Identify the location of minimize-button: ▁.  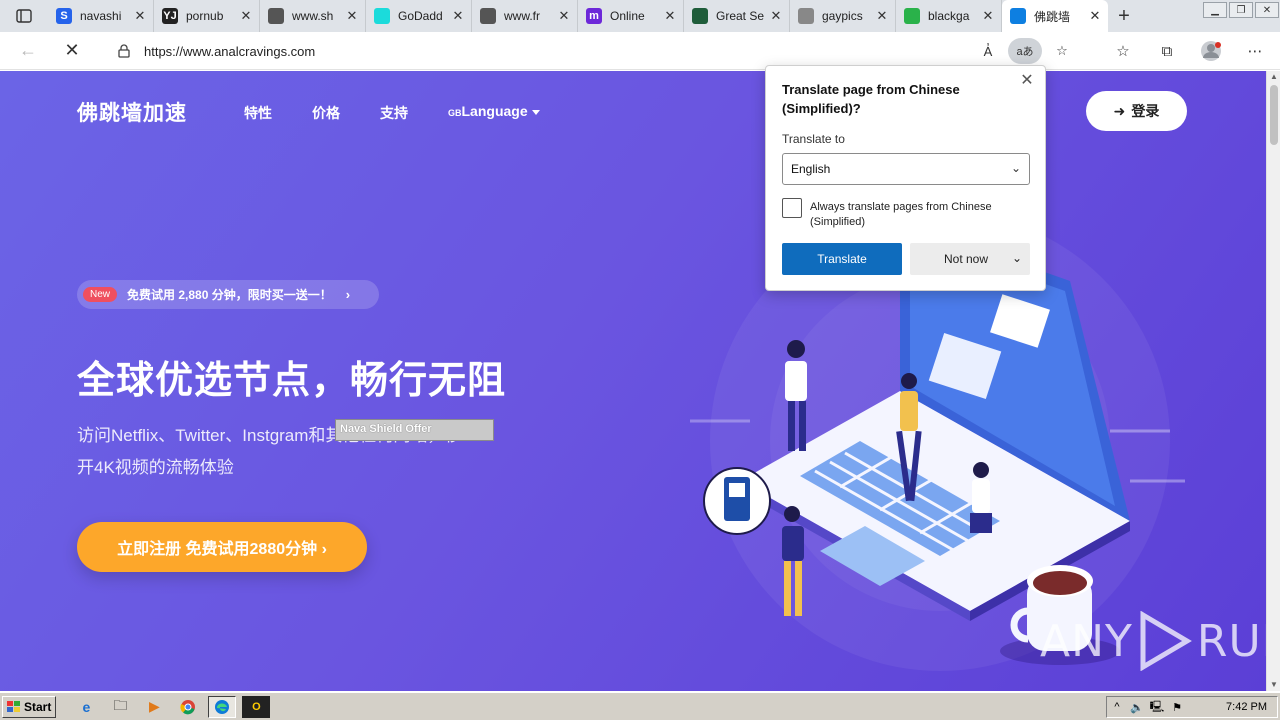
(1215, 10).